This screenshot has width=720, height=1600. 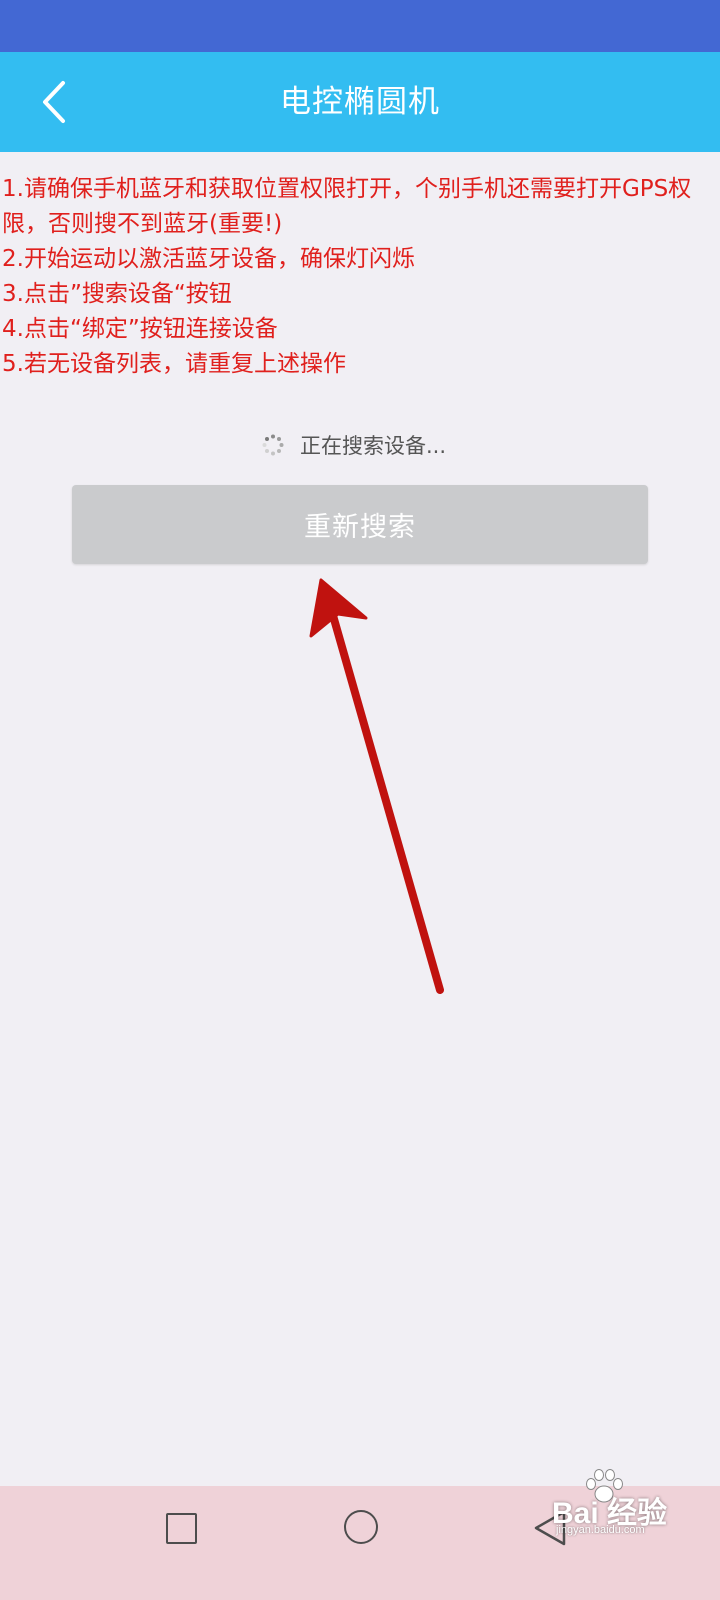 What do you see at coordinates (361, 1527) in the screenshot?
I see `home-button` at bounding box center [361, 1527].